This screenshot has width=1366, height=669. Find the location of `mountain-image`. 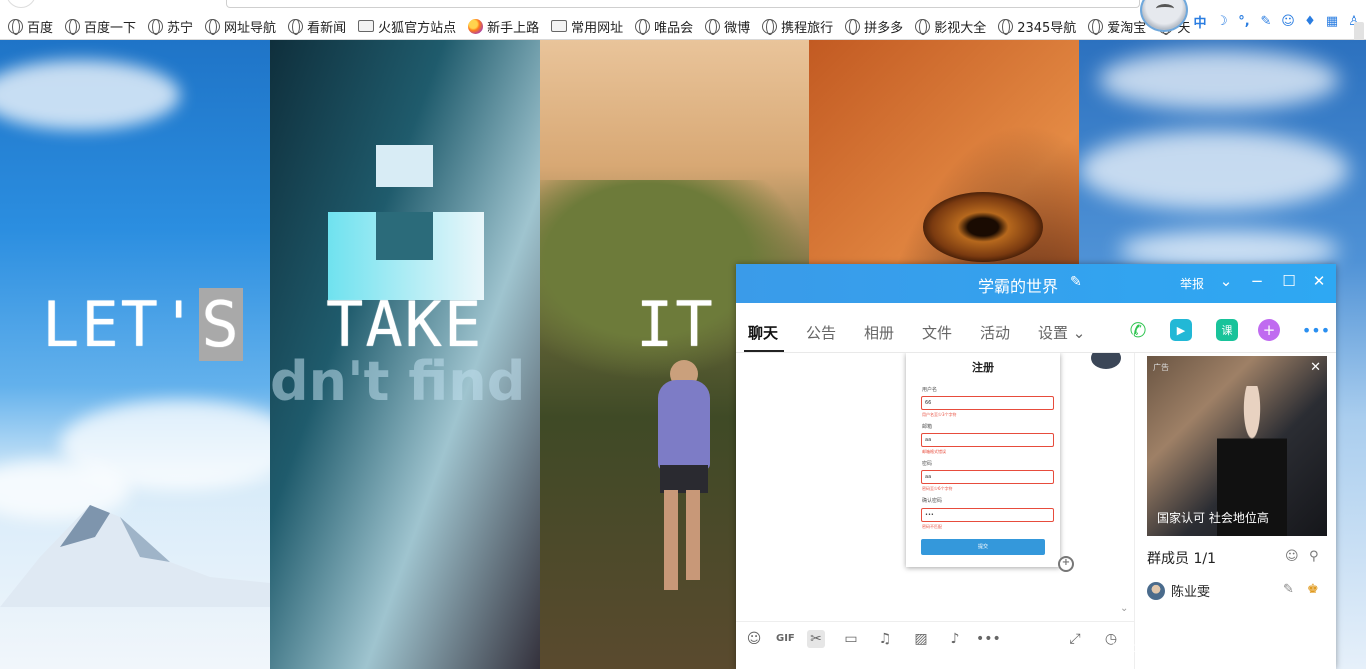

mountain-image is located at coordinates (135, 556).